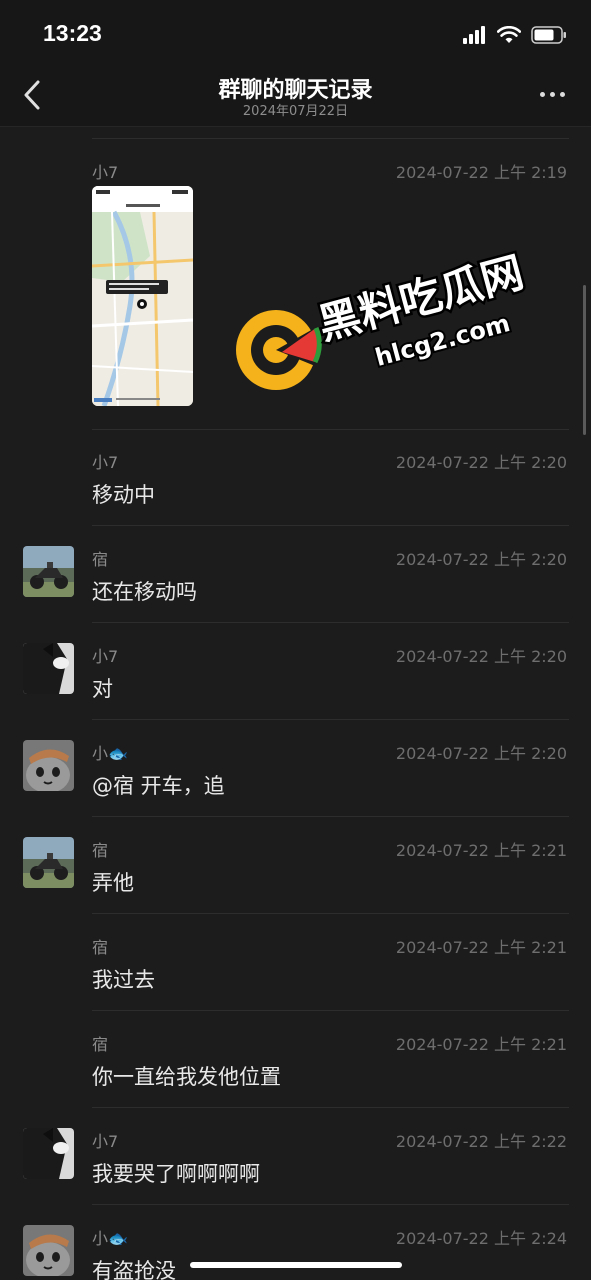  I want to click on cellular-signal-icon, so click(474, 35).